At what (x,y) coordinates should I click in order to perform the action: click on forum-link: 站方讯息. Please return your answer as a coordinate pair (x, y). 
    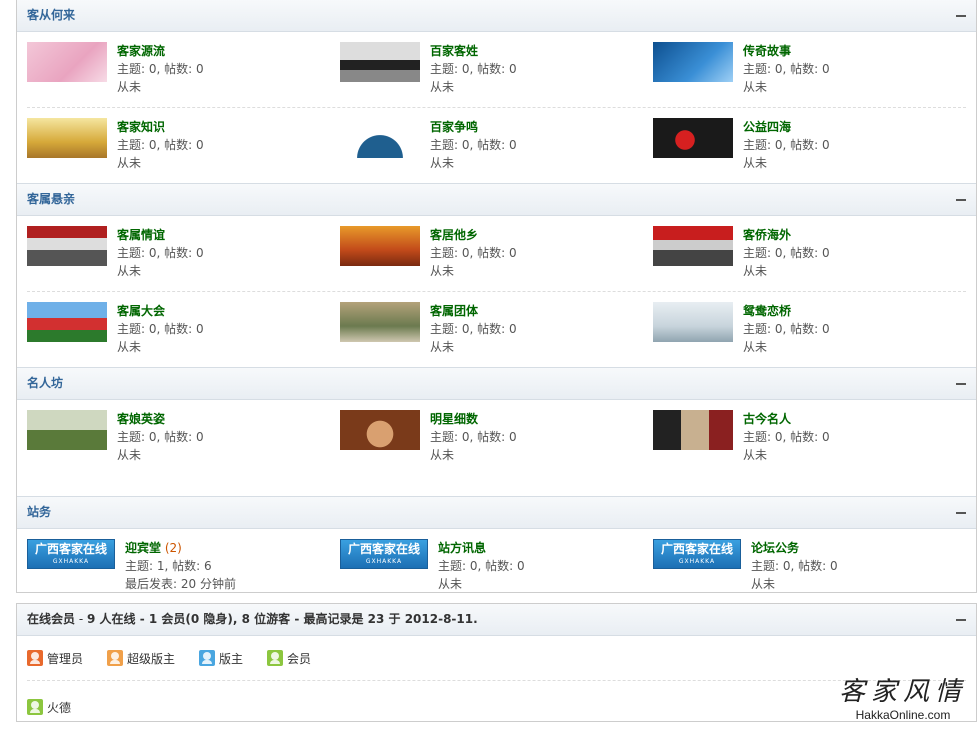
    Looking at the image, I should click on (462, 548).